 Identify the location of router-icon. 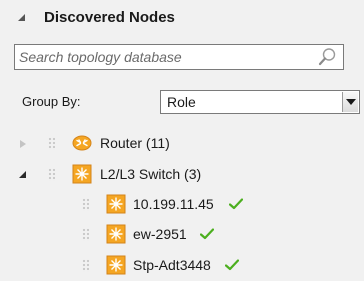
(82, 143).